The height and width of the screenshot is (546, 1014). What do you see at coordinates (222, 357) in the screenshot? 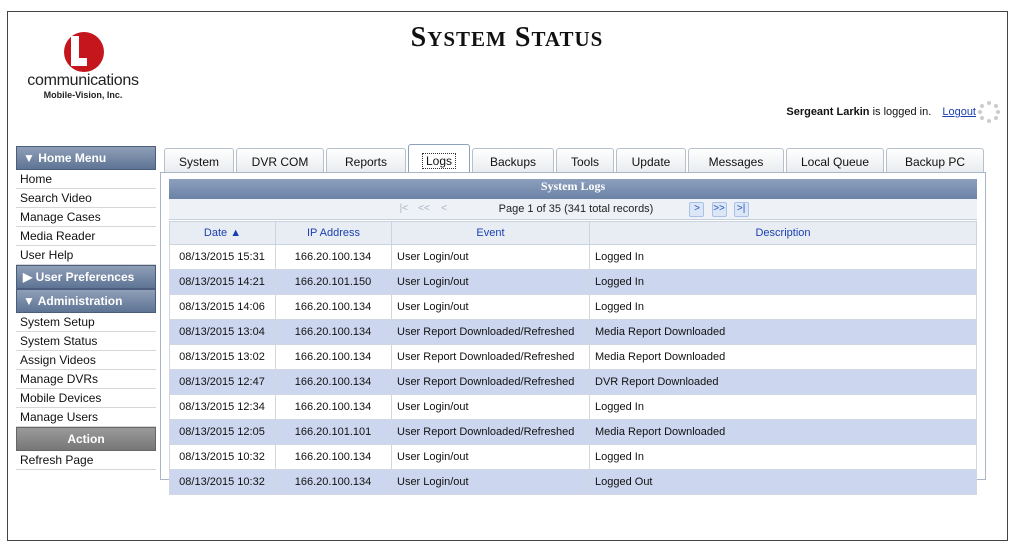
I see `cell-date: 08/13/2015 13:02` at bounding box center [222, 357].